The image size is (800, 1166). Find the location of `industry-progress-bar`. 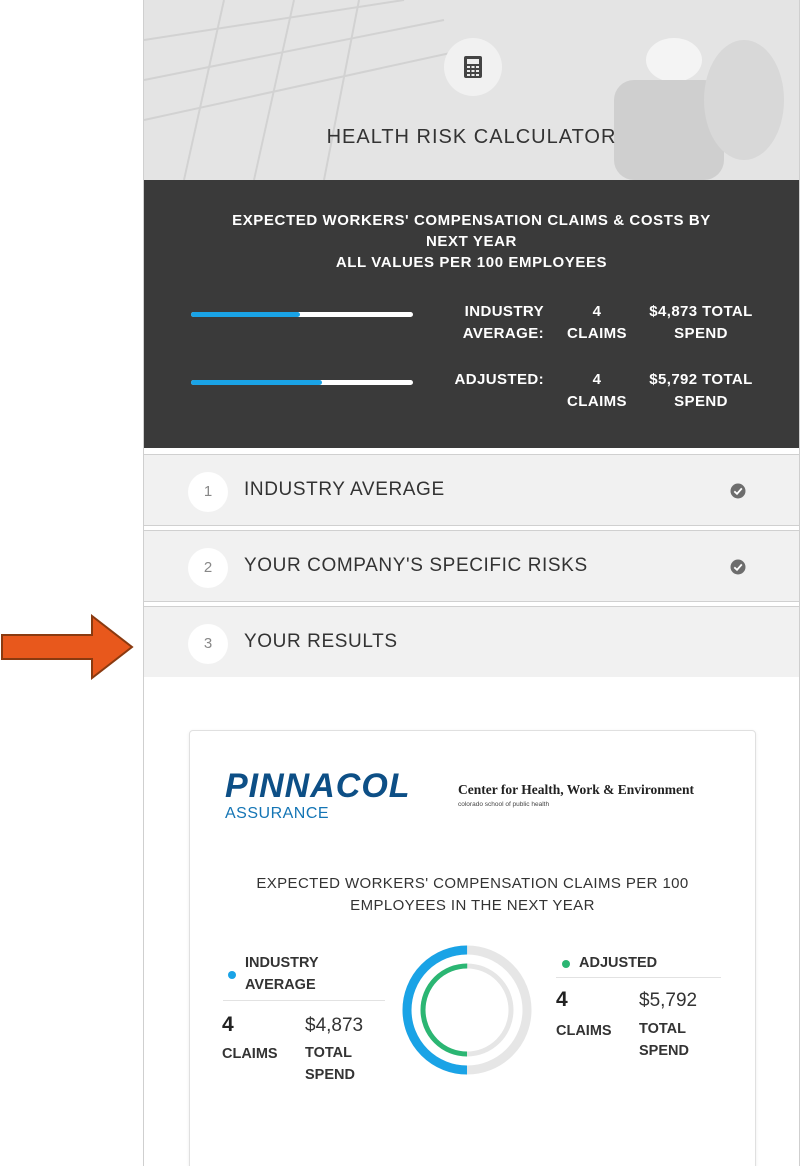

industry-progress-bar is located at coordinates (302, 314).